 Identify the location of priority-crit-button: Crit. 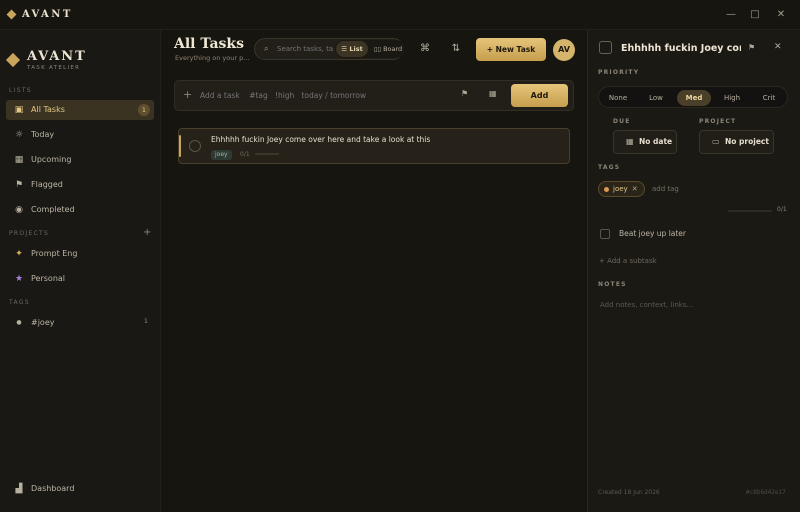
(769, 98).